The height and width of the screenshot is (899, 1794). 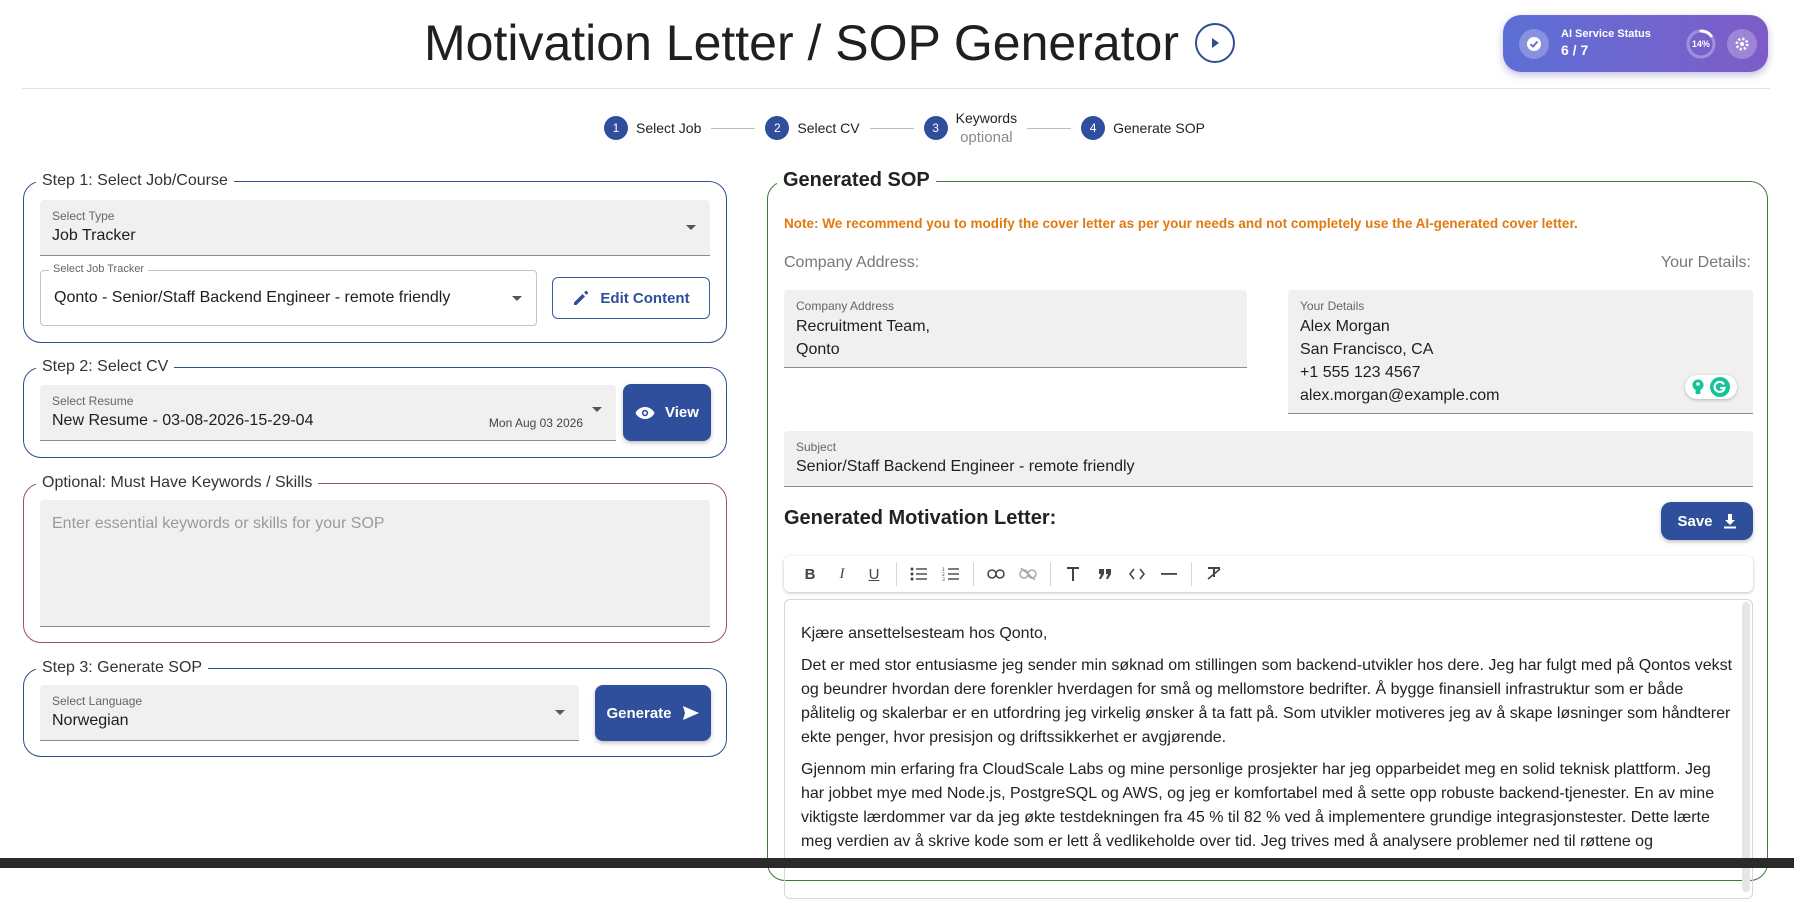 What do you see at coordinates (986, 137) in the screenshot?
I see `step-sublabel: optional` at bounding box center [986, 137].